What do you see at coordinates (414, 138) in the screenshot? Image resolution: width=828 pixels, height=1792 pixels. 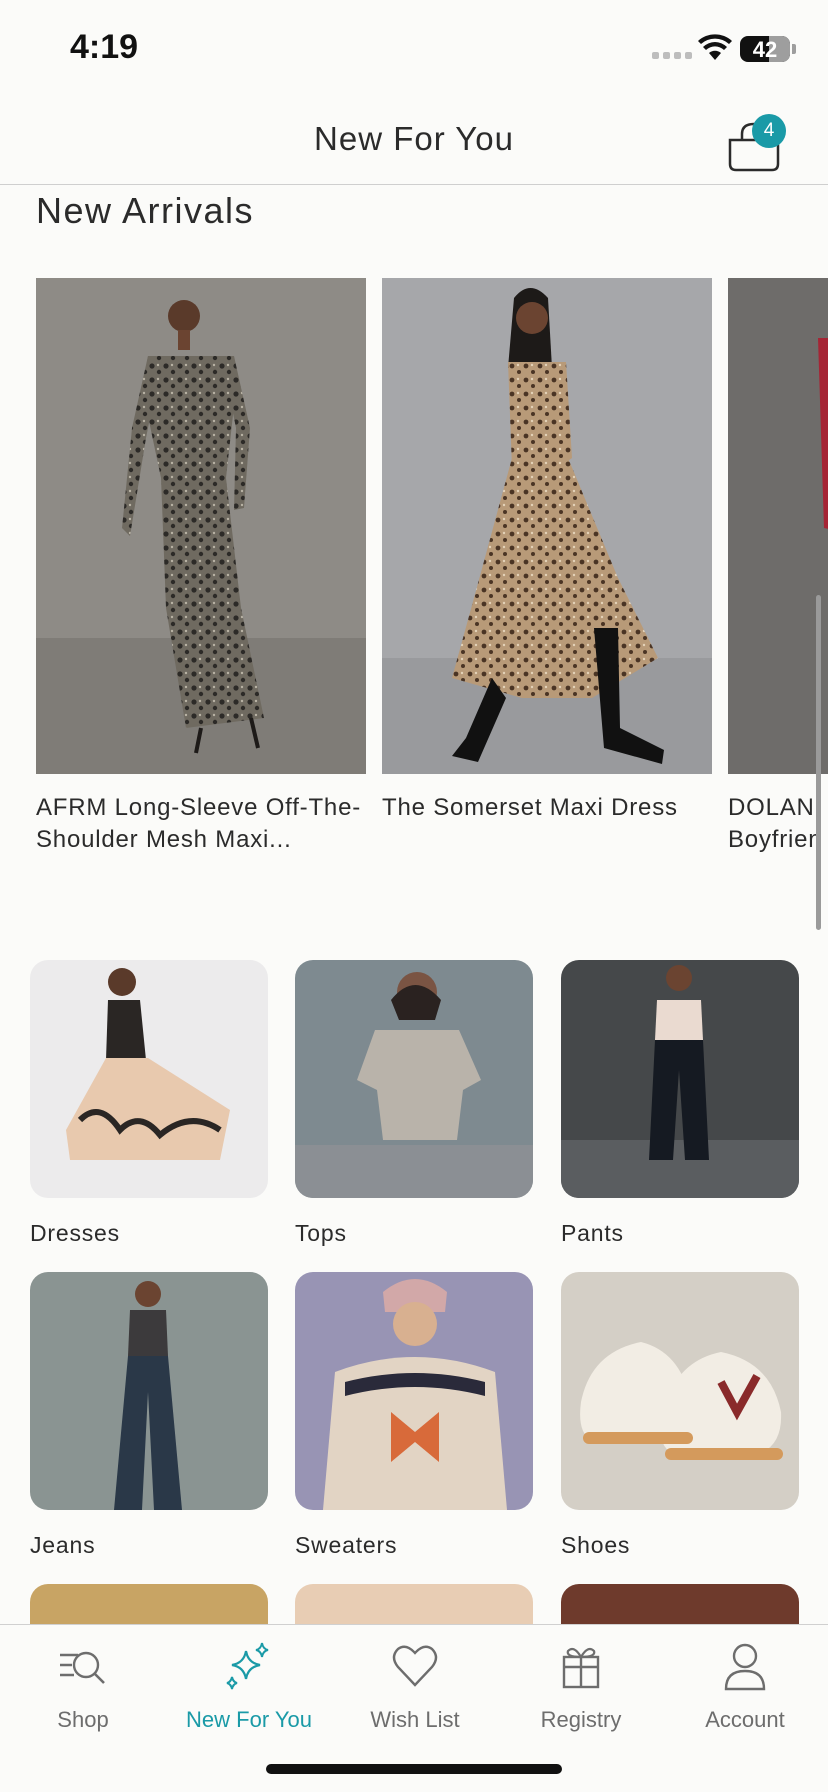 I see `page-title: New For You` at bounding box center [414, 138].